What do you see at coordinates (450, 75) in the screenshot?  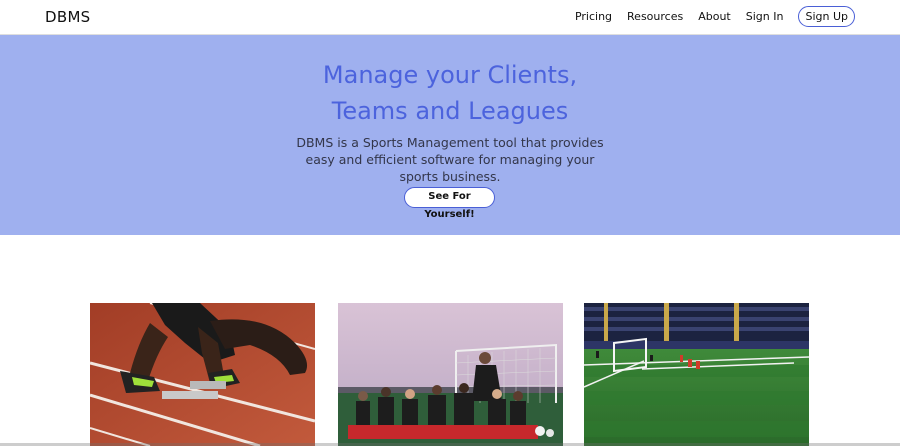 I see `hero-title-line-1: Manage your Clients,` at bounding box center [450, 75].